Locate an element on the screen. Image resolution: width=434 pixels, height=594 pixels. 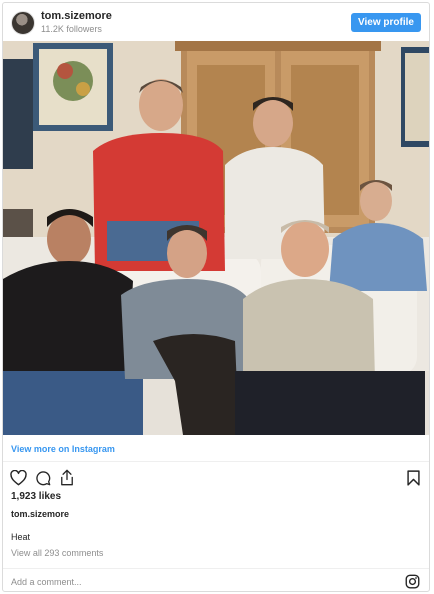
view-comments-link: View all 293 comments is located at coordinates (57, 553).